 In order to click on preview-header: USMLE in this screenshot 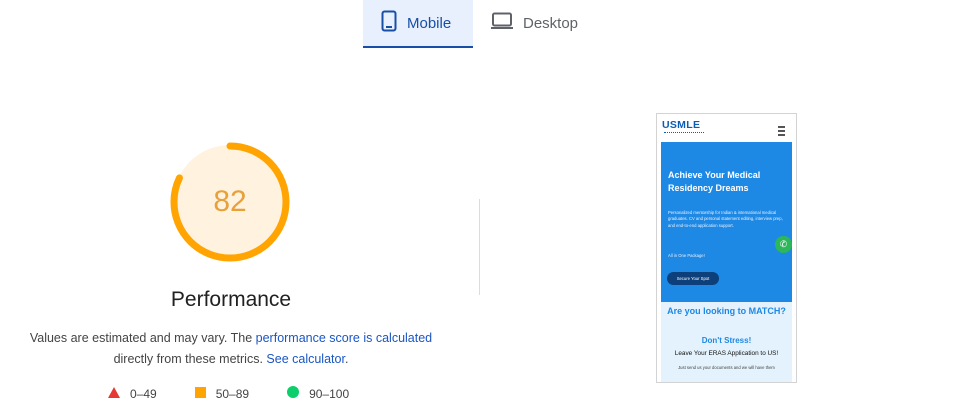, I will do `click(726, 127)`.